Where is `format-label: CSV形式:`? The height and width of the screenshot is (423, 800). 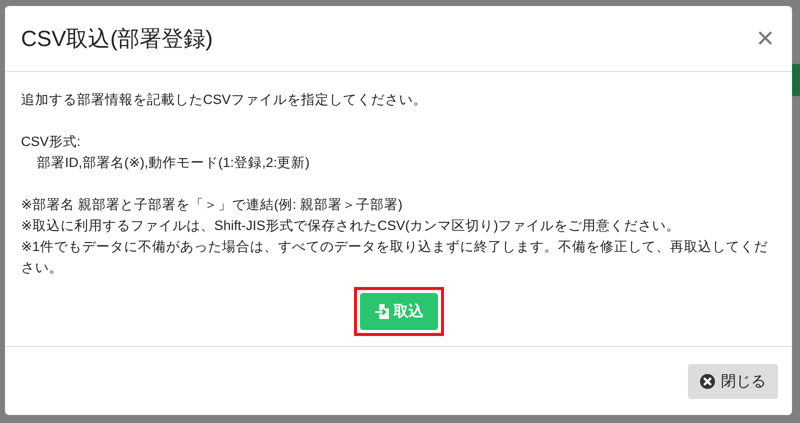 format-label: CSV形式: is located at coordinates (51, 142).